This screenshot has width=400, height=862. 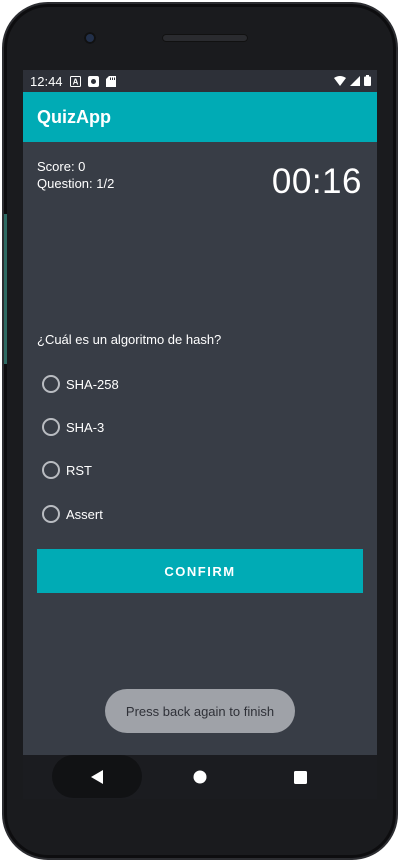 I want to click on option-sha-258: SHA-258, so click(x=80, y=384).